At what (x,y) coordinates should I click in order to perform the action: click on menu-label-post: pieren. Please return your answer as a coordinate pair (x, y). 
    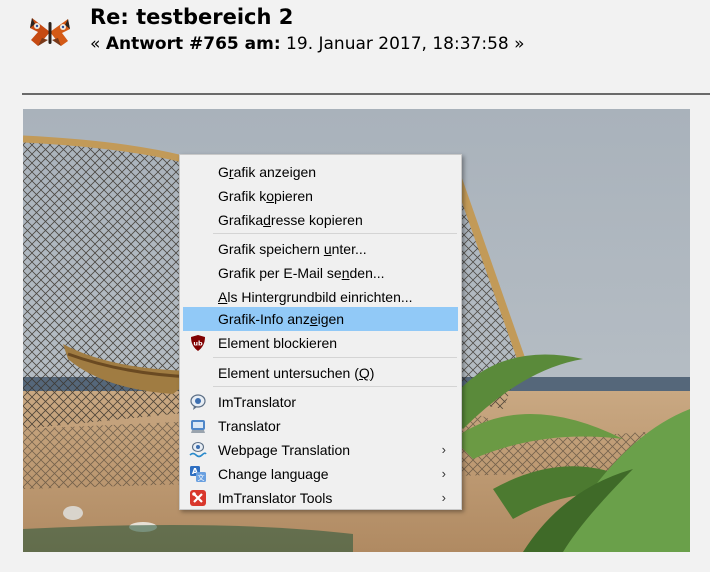
    Looking at the image, I should click on (293, 196).